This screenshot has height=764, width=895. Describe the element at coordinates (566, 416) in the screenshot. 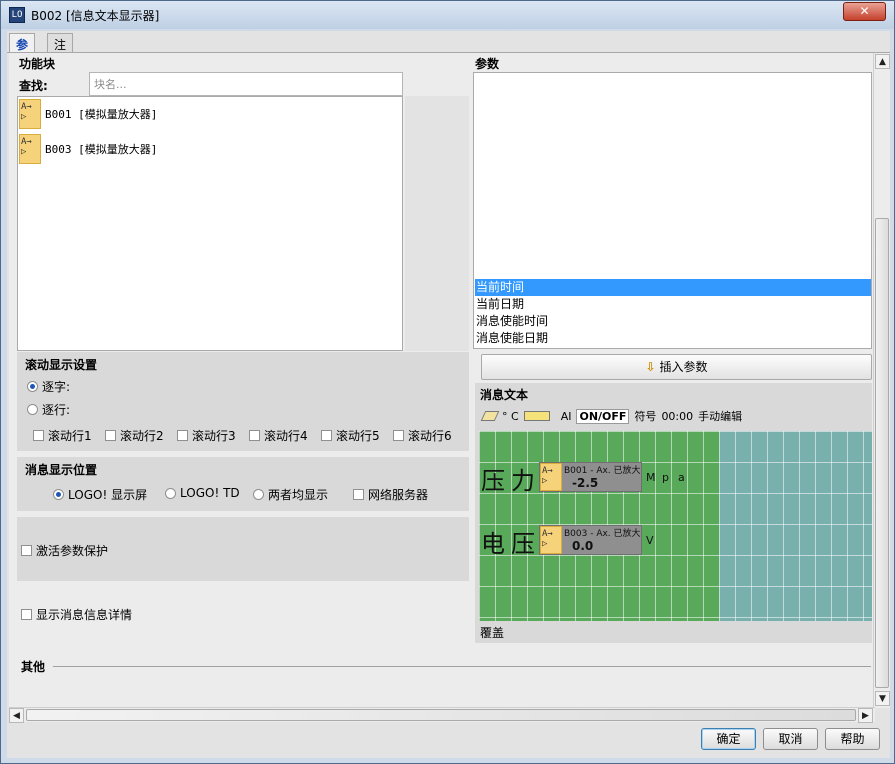

I see `analog-input-button: AI` at that location.